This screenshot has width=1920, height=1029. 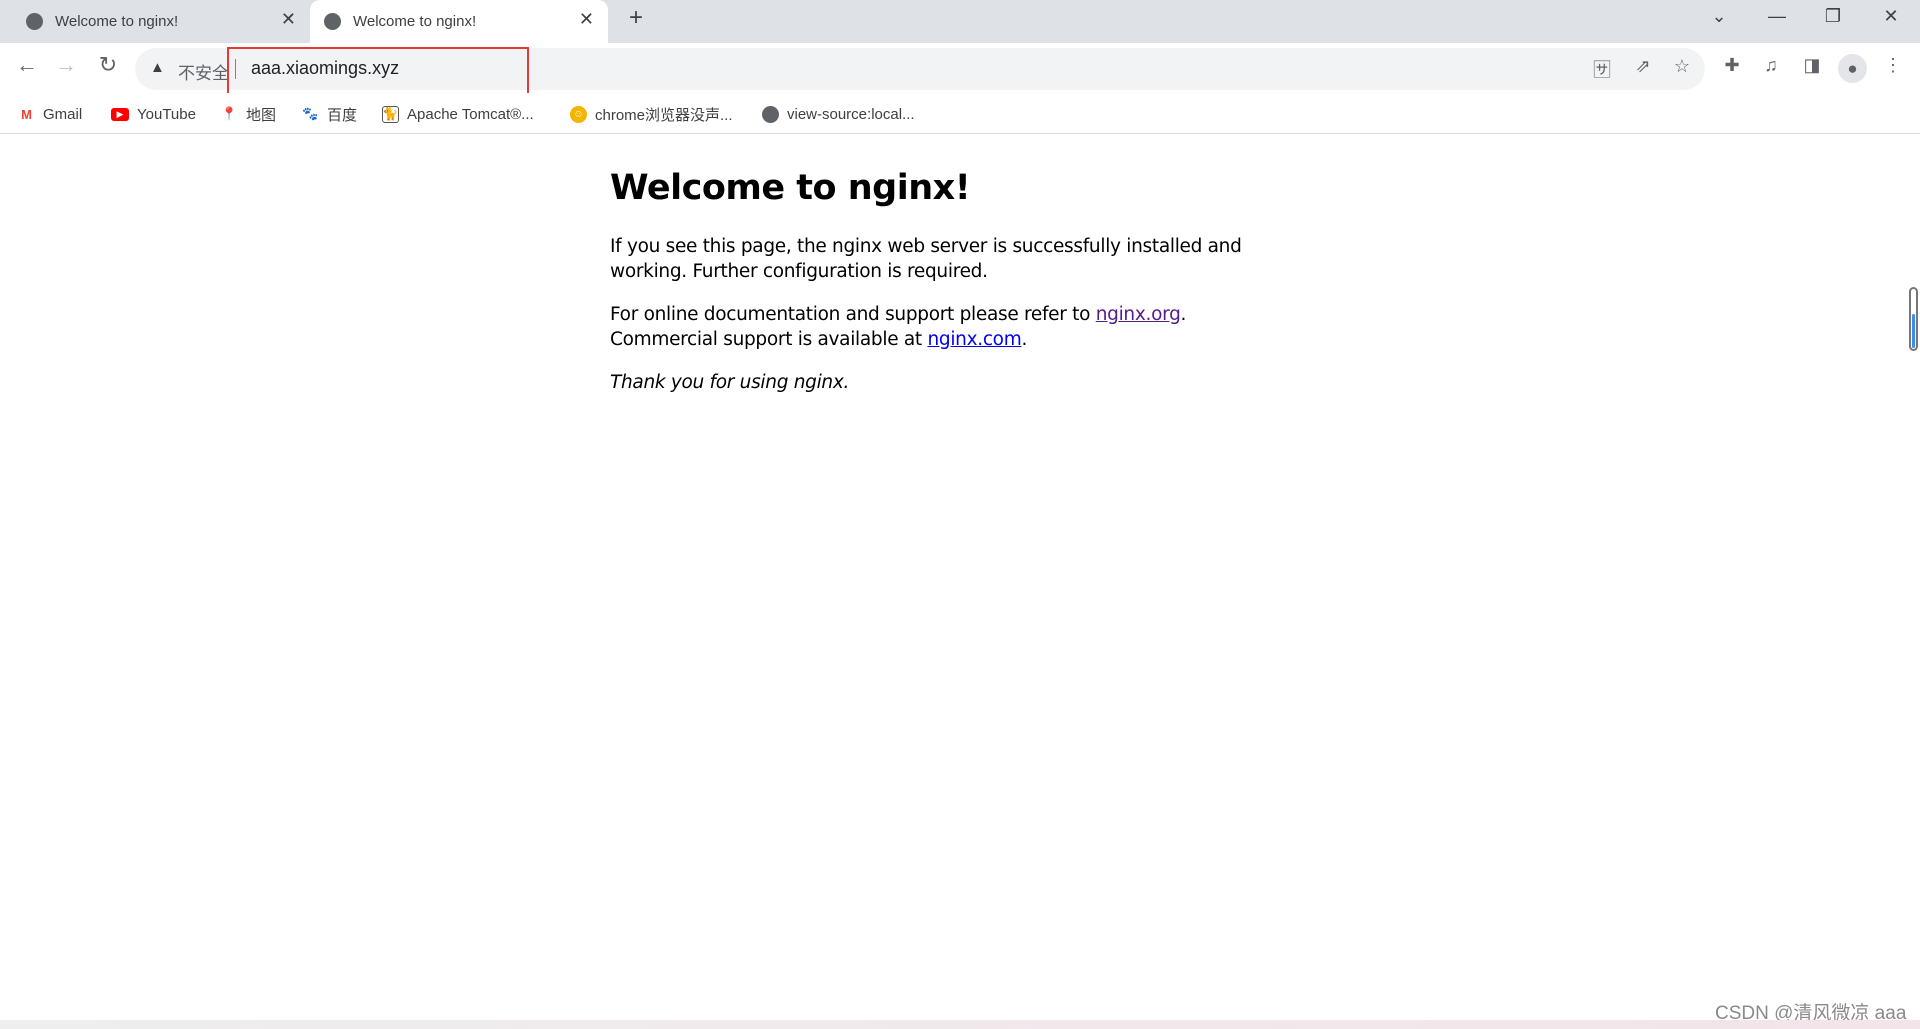 What do you see at coordinates (1812, 65) in the screenshot?
I see `side-panel-icon: ◨` at bounding box center [1812, 65].